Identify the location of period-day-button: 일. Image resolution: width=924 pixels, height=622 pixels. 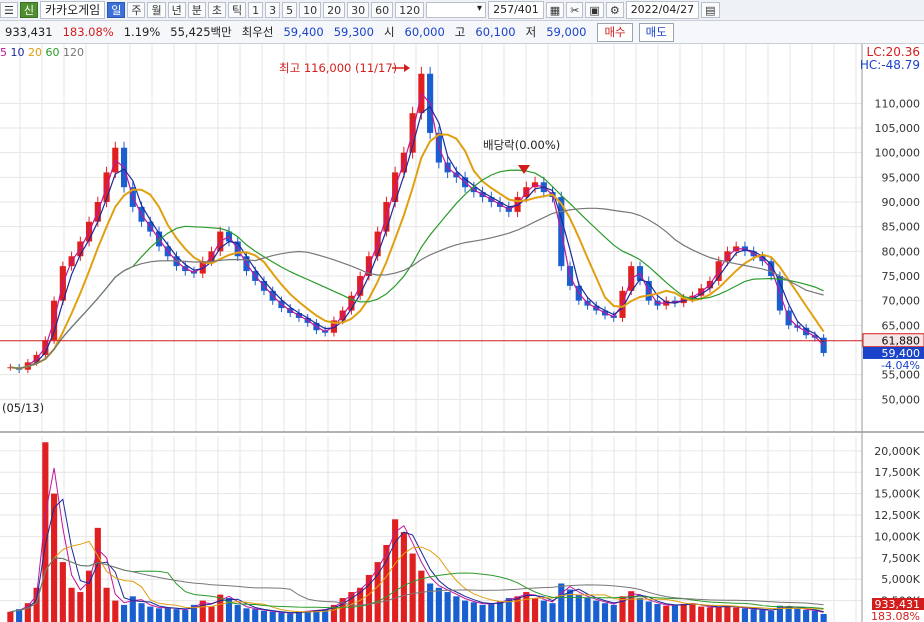
(116, 10).